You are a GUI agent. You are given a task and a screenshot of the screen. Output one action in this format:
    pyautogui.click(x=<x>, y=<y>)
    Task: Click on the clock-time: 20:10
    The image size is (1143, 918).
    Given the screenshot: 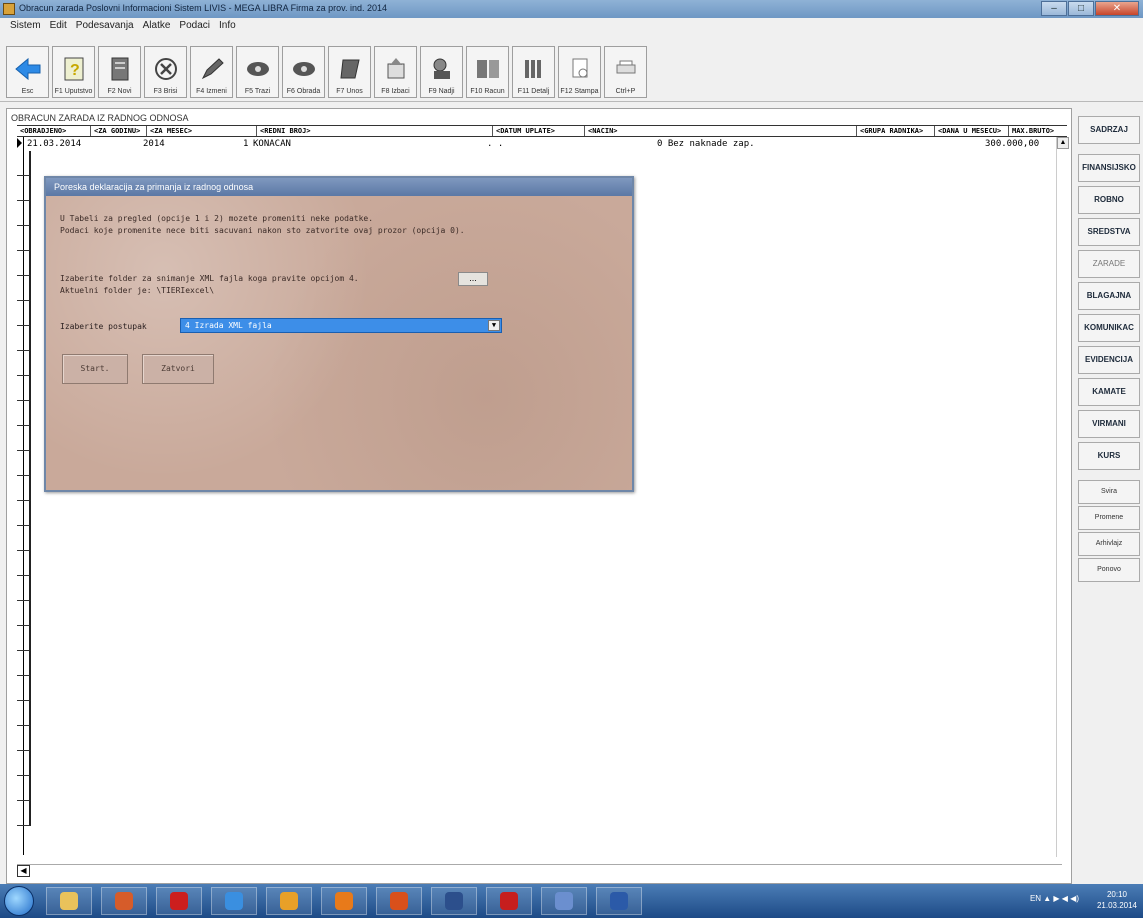 What is the action you would take?
    pyautogui.click(x=1116, y=894)
    